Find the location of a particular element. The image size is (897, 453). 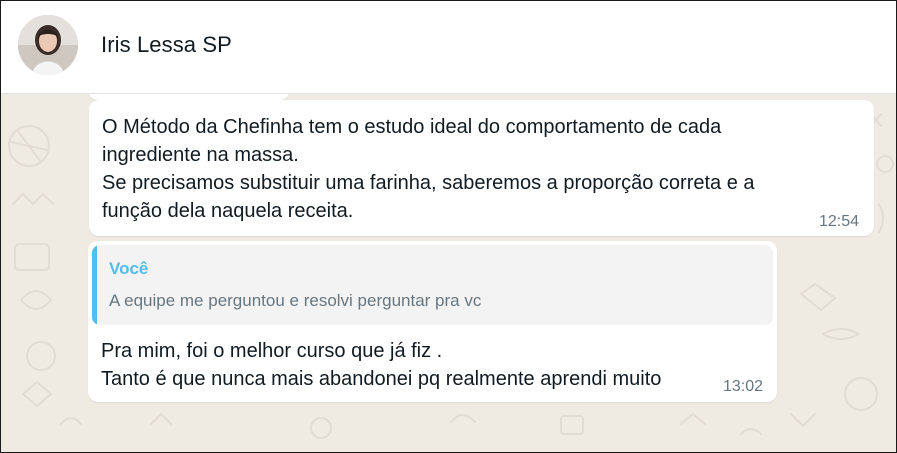

profile-photo-icon is located at coordinates (48, 45).